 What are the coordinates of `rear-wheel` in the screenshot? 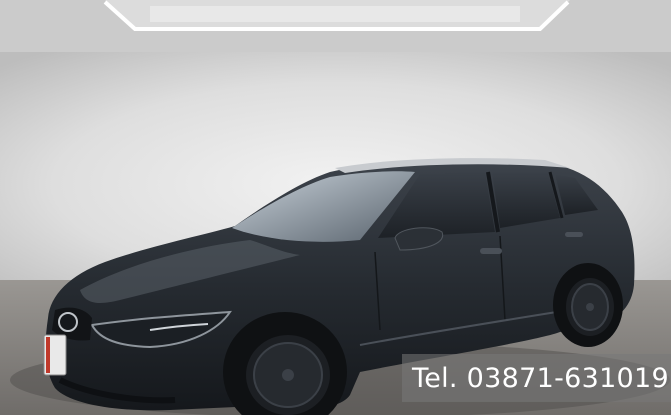 It's located at (588, 305).